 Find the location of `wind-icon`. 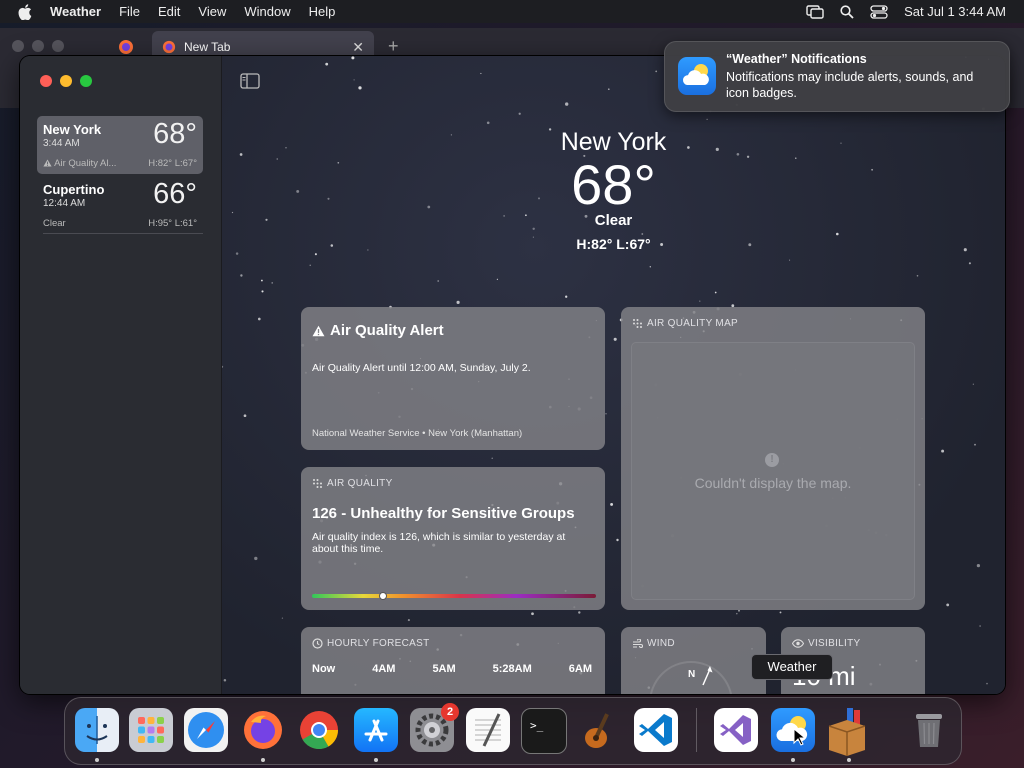

wind-icon is located at coordinates (638, 643).